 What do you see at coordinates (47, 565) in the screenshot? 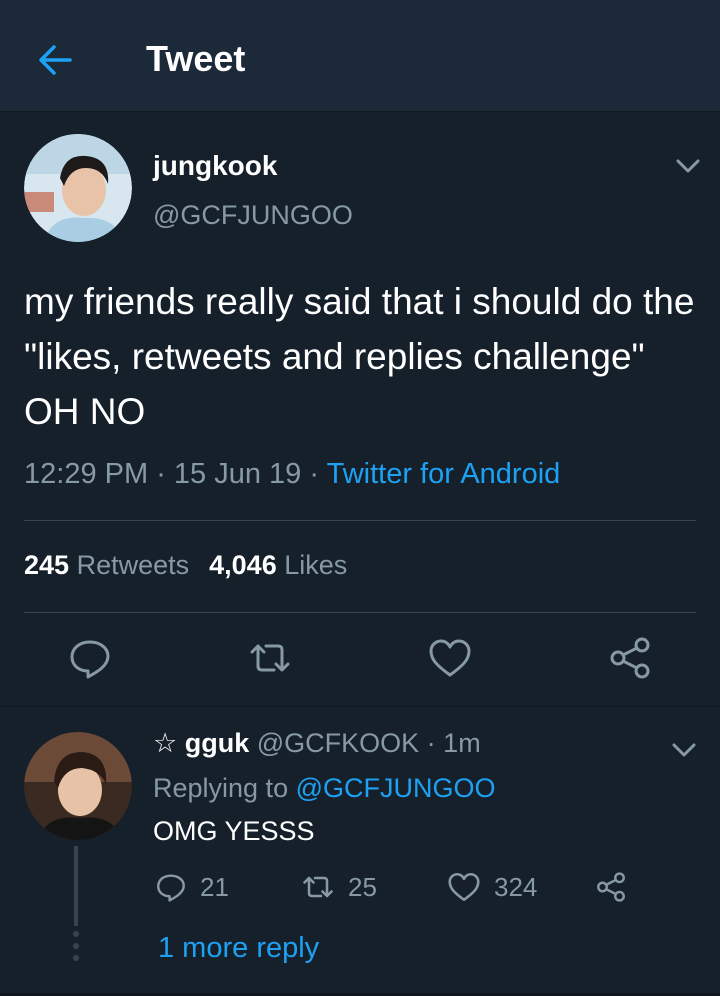
I see `retweets-count: 245` at bounding box center [47, 565].